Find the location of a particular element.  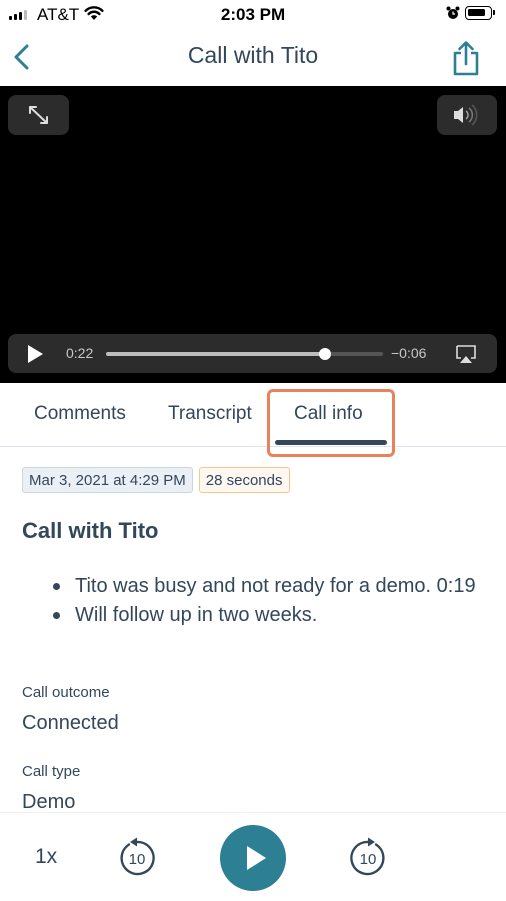

call-meta: Mar 3, 2021 at 4:29 PM 28 seconds is located at coordinates (156, 480).